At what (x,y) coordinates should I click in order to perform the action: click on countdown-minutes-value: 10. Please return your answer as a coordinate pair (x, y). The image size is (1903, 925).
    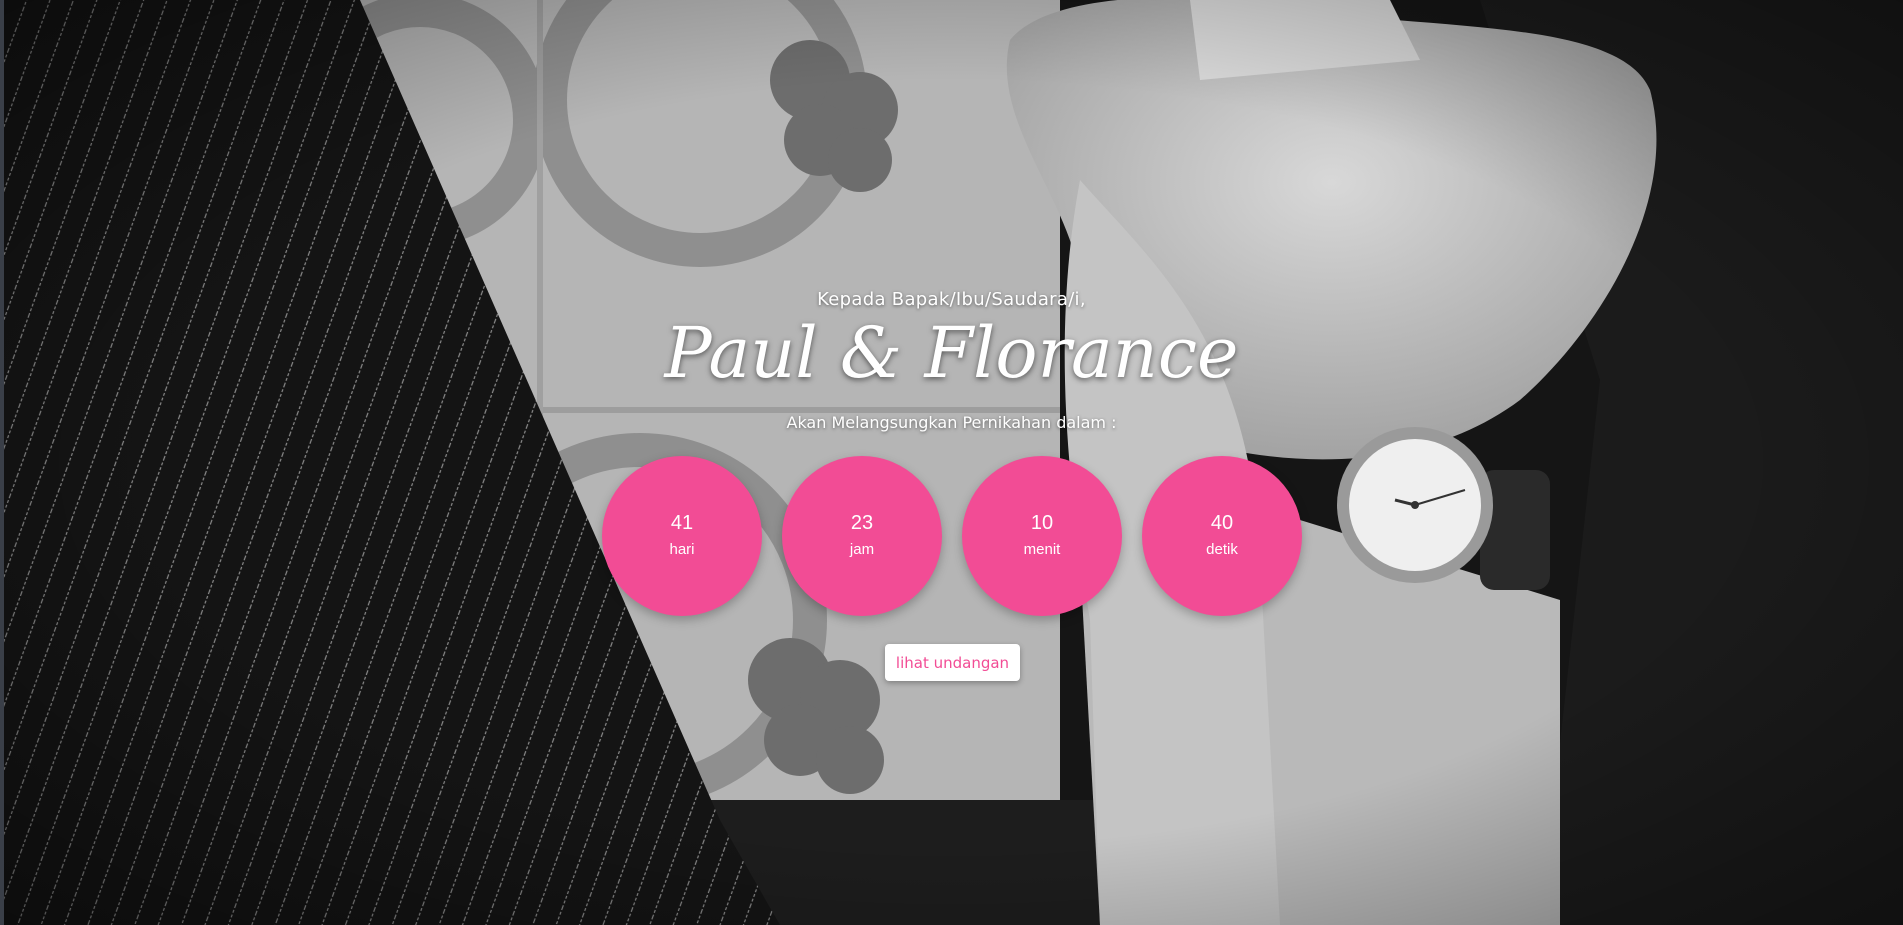
    Looking at the image, I should click on (1042, 523).